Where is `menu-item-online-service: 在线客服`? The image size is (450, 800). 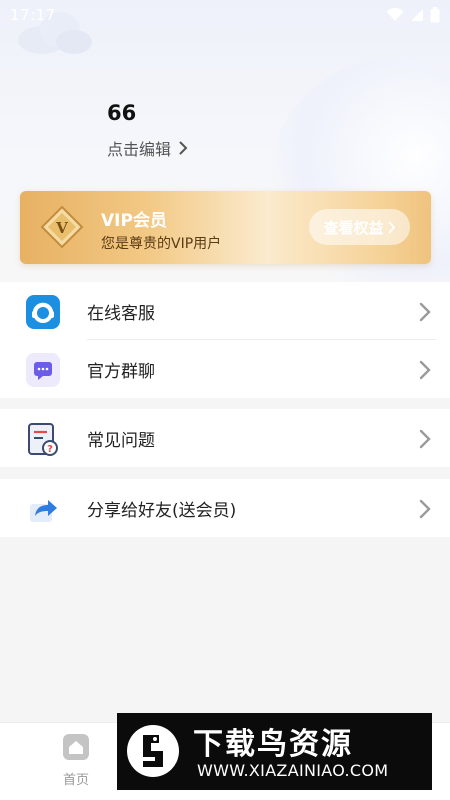 menu-item-online-service: 在线客服 is located at coordinates (225, 311).